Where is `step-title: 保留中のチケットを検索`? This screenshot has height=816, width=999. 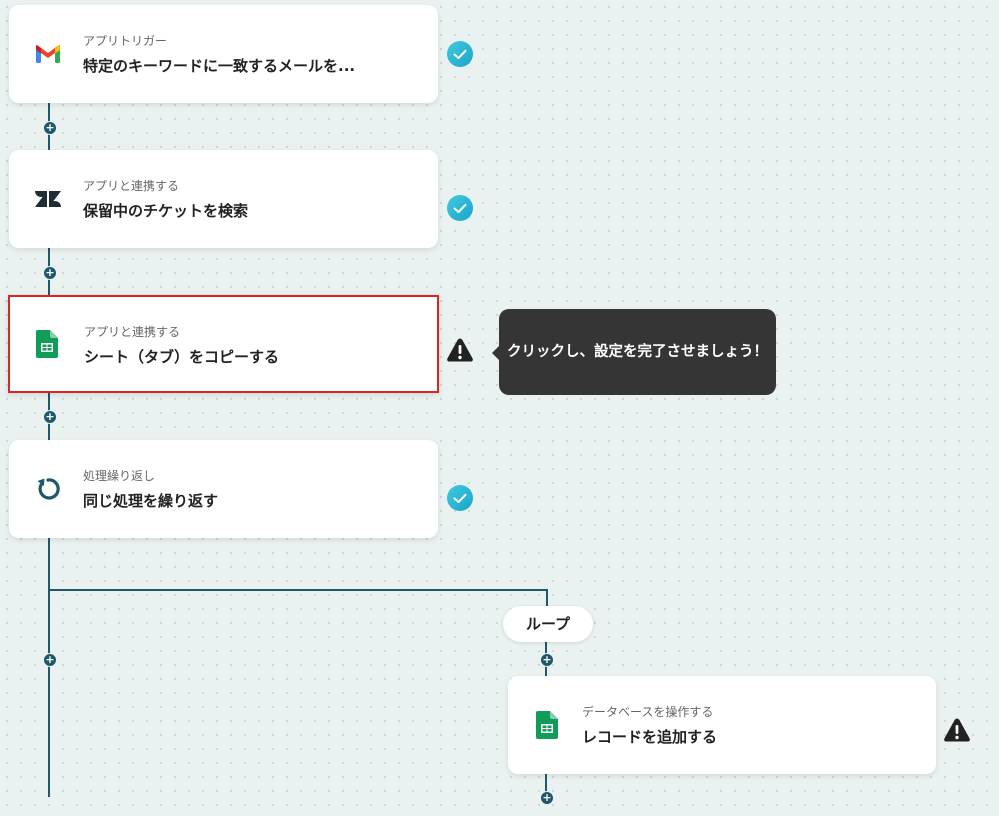 step-title: 保留中のチケットを検索 is located at coordinates (166, 211).